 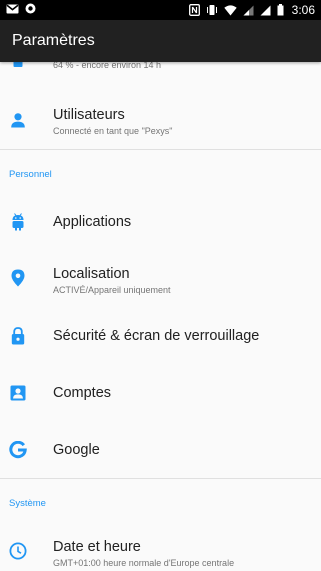 I want to click on status-bar: 3:06, so click(x=160, y=10).